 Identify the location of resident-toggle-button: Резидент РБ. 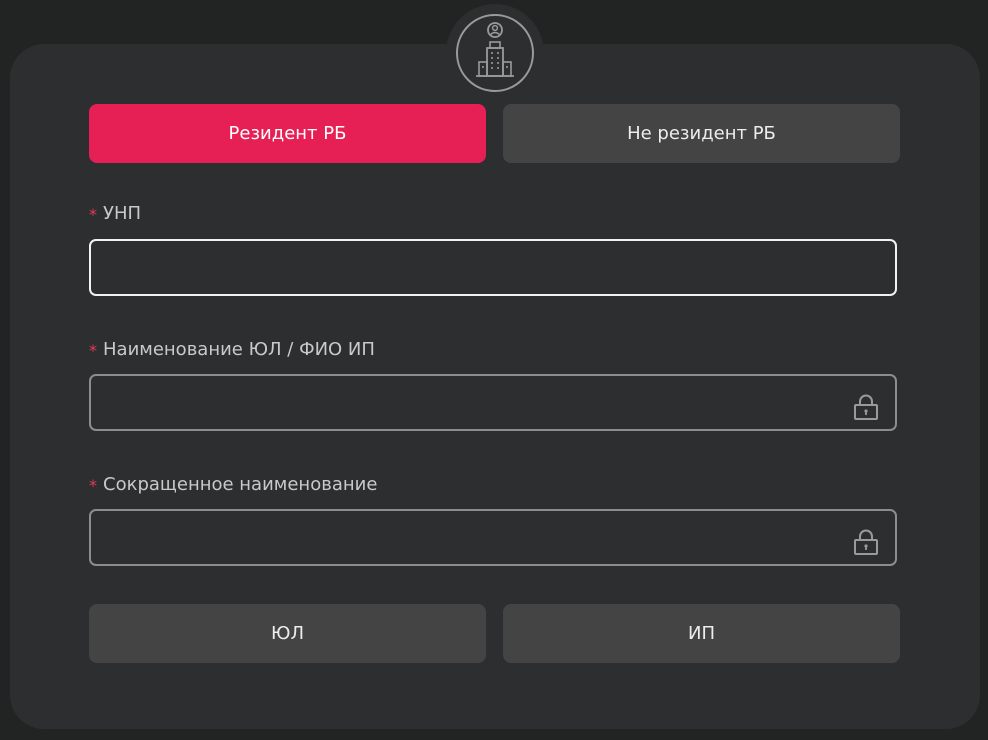
(287, 133).